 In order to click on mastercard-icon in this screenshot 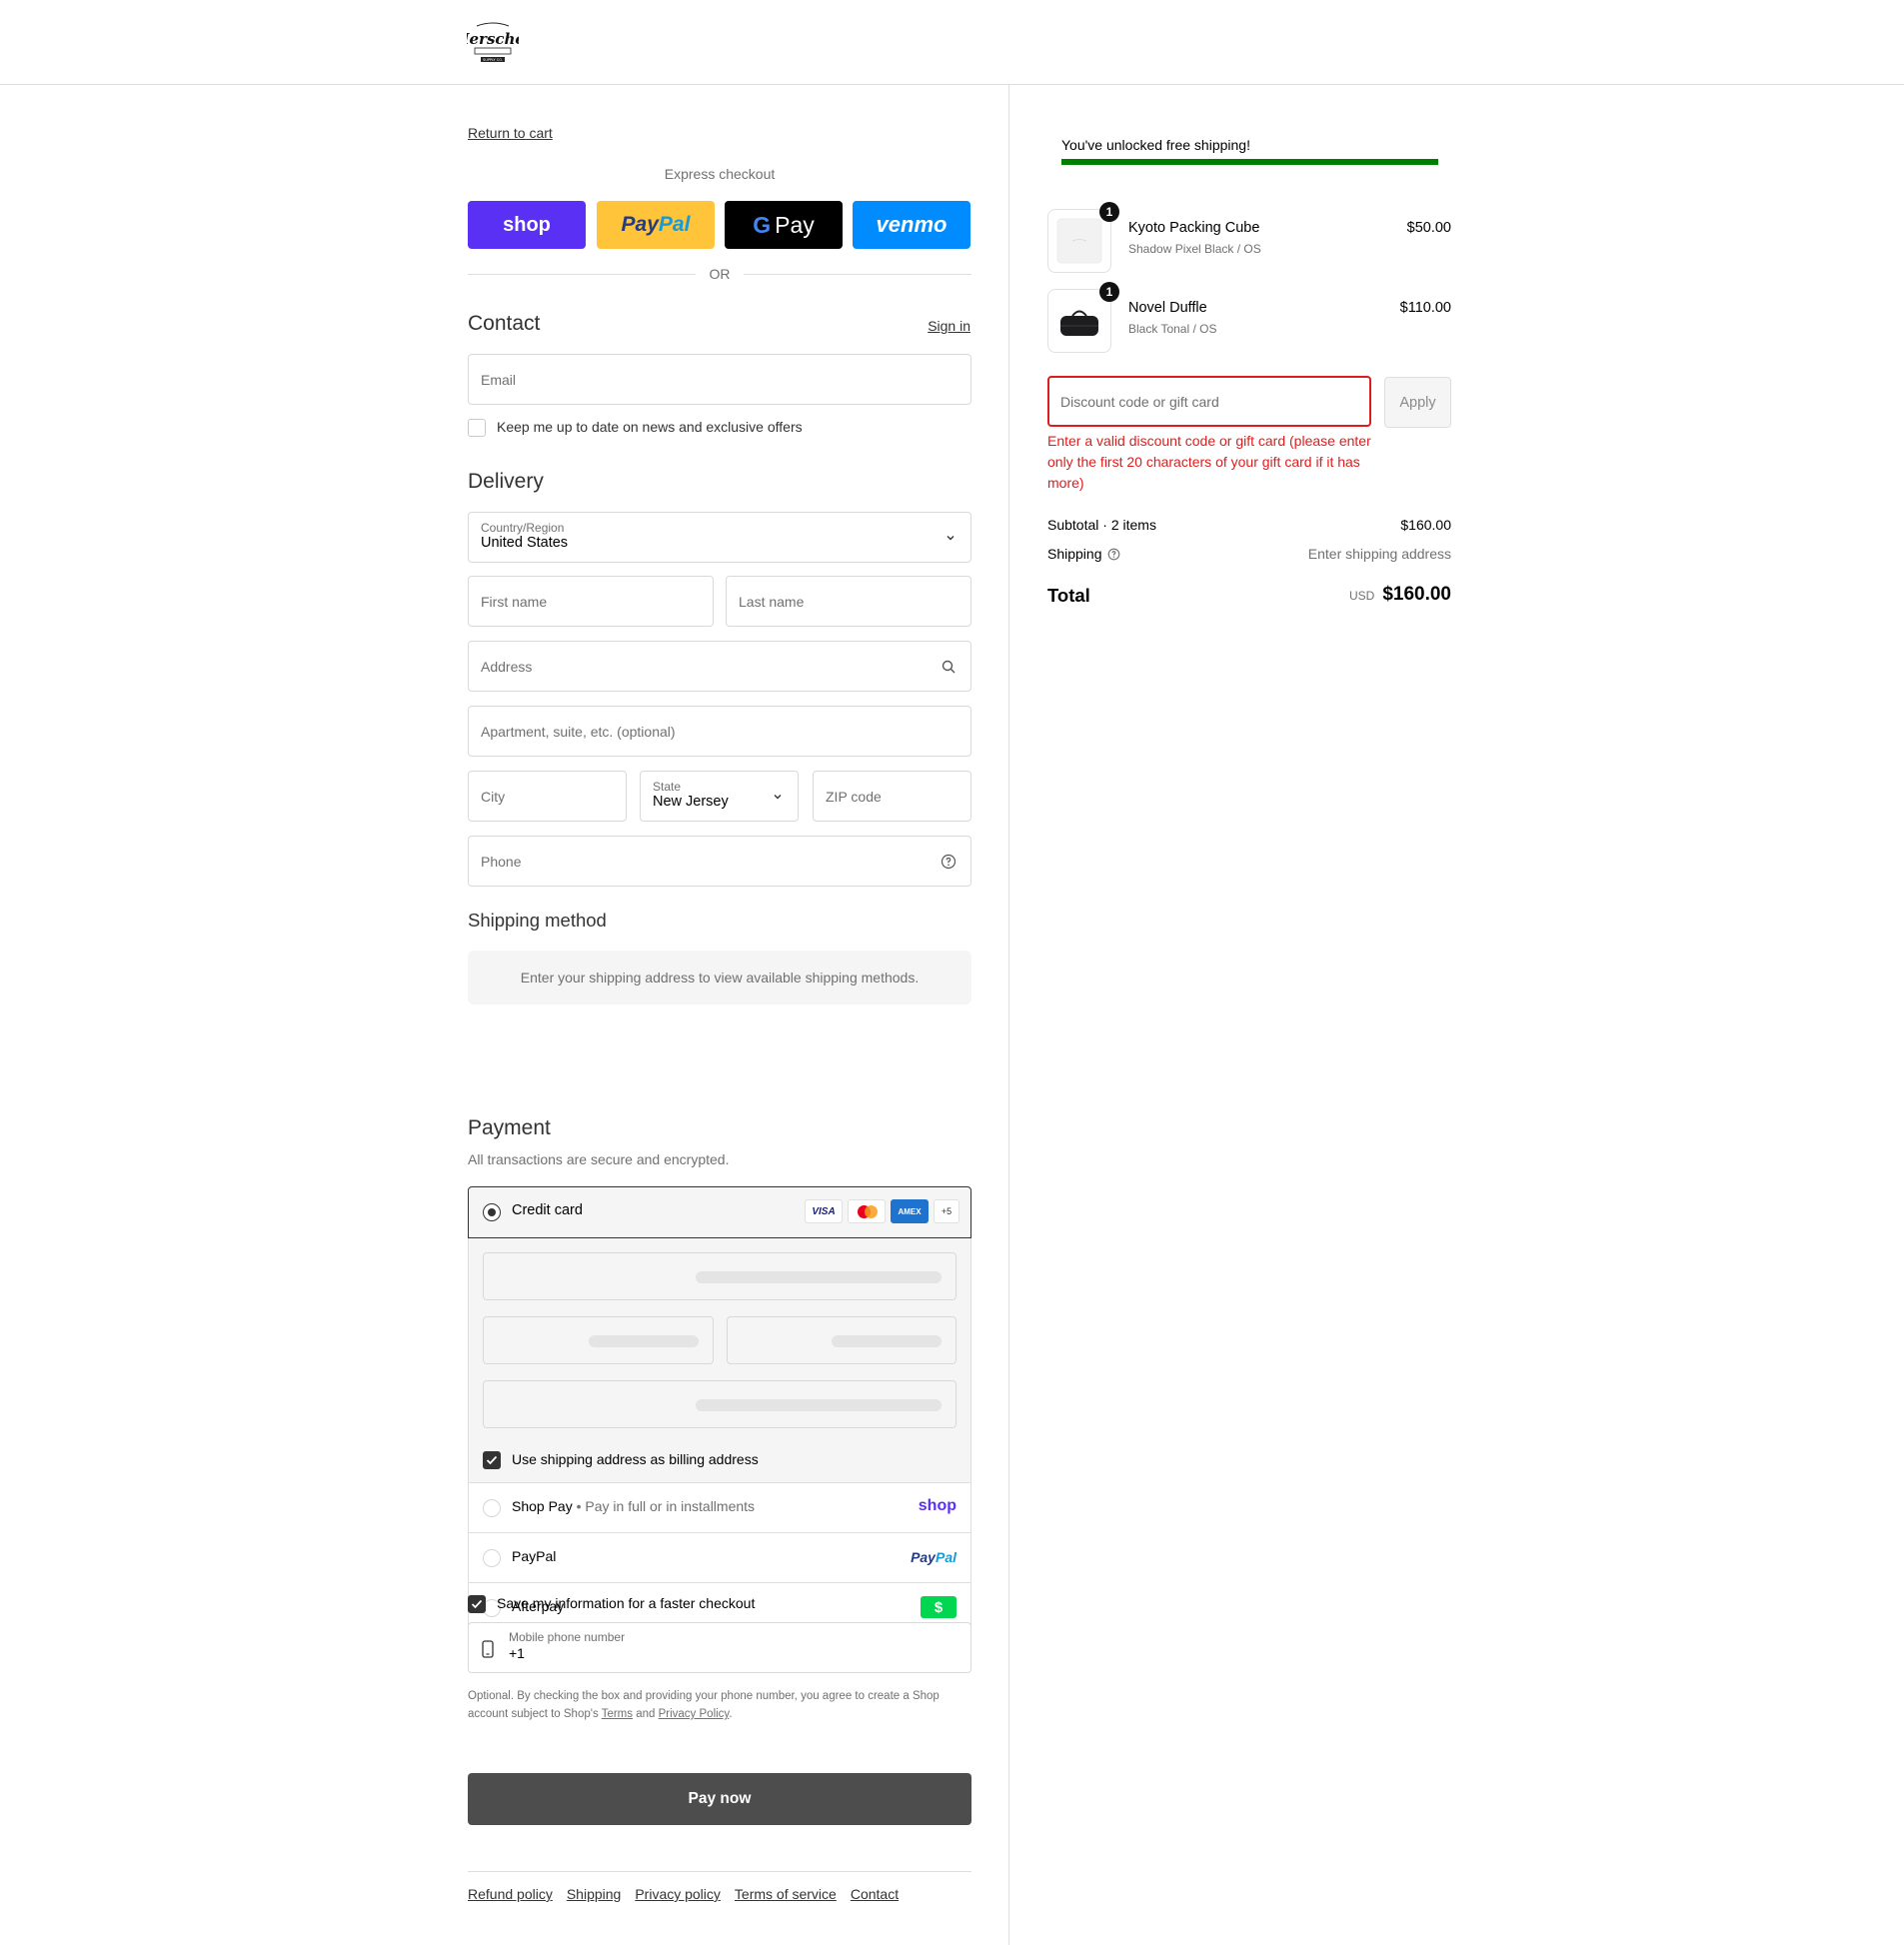, I will do `click(867, 1211)`.